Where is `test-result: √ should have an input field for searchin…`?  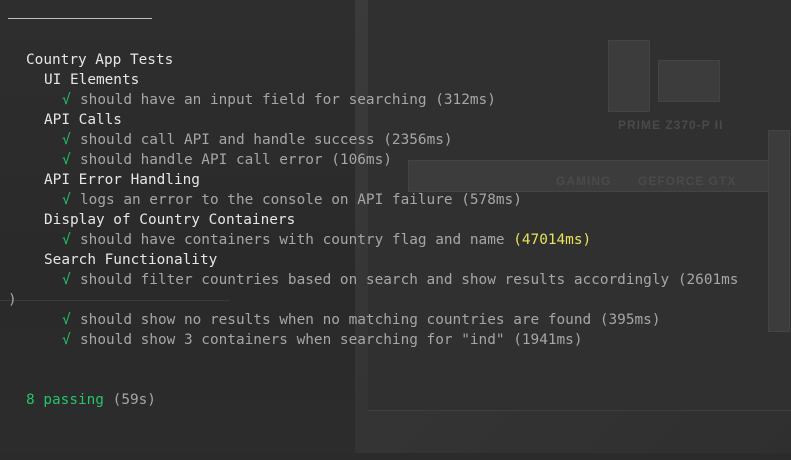 test-result: √ should have an input field for searchin… is located at coordinates (279, 100).